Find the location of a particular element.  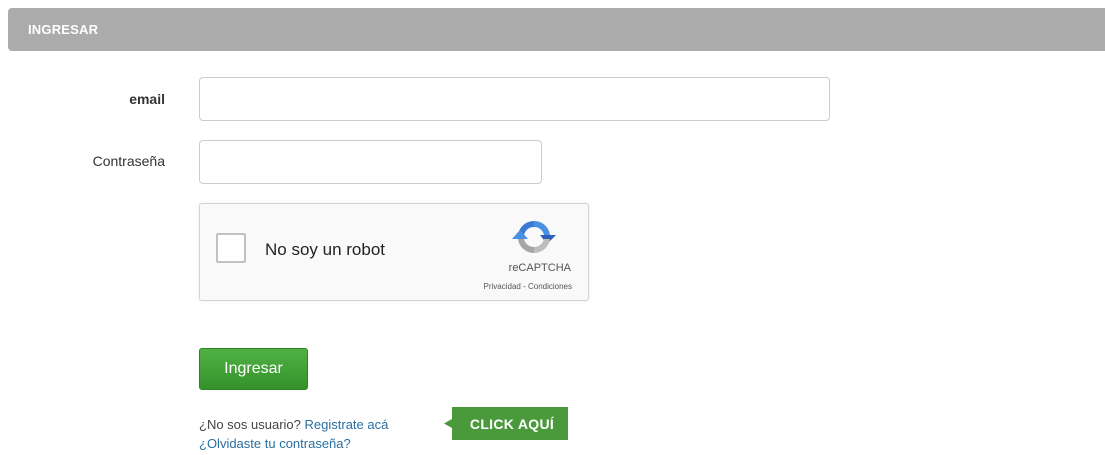

forgot-password-link: ¿Olvidaste tu contraseña? is located at coordinates (275, 443).